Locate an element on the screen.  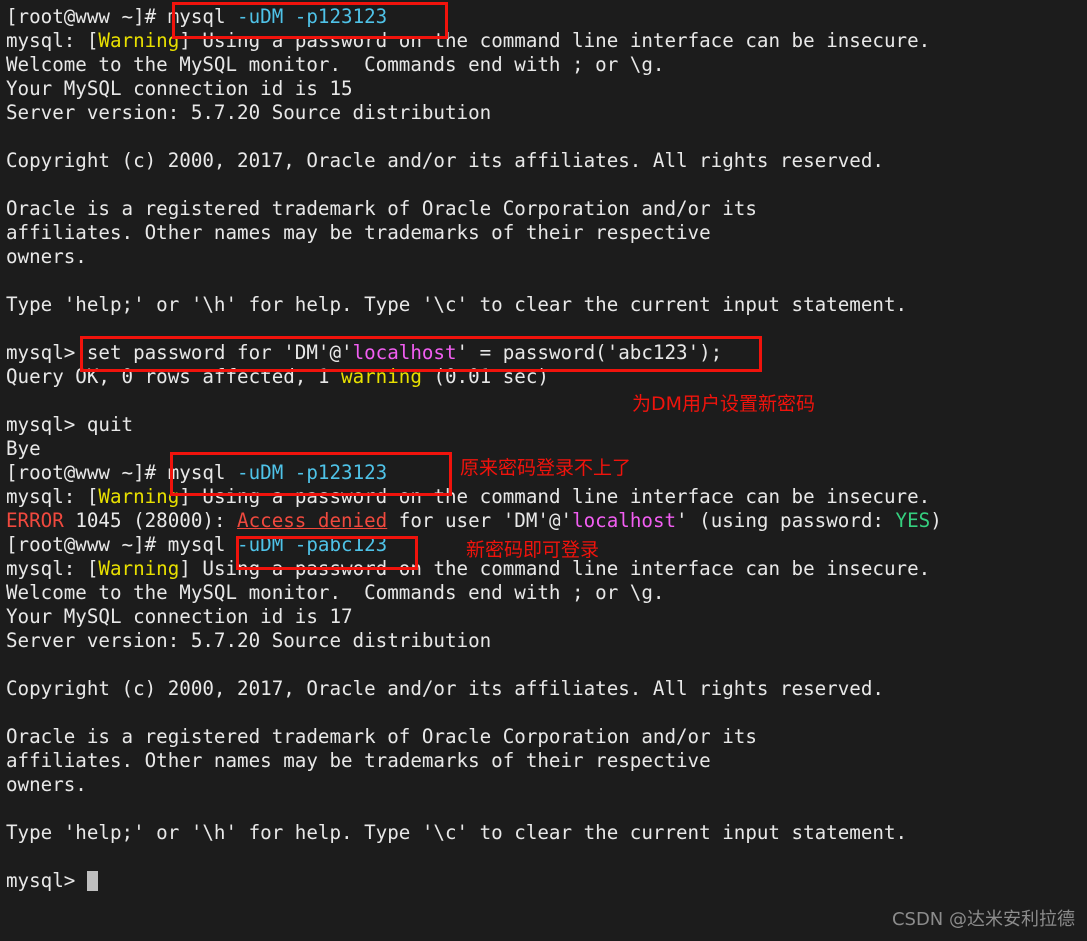
terminal-text-span: mysql> quit is located at coordinates (70, 424).